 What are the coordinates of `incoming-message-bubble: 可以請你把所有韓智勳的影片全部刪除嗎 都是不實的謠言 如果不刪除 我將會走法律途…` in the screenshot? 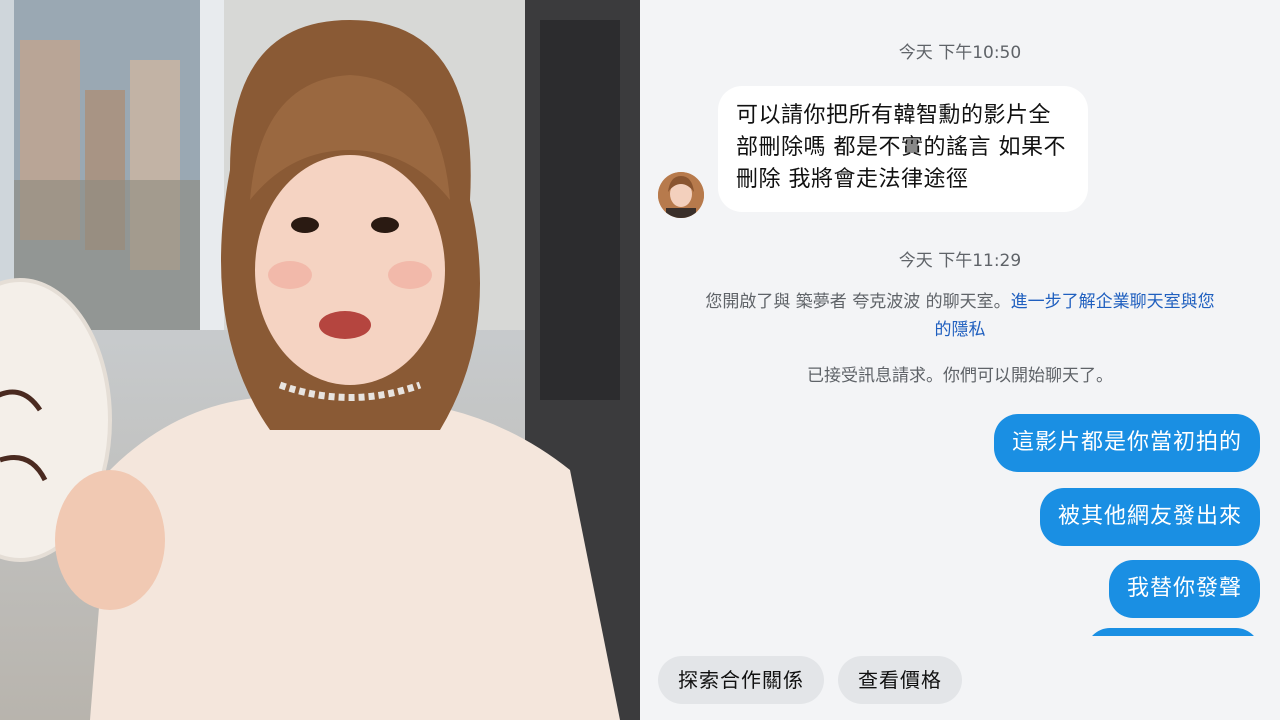 It's located at (903, 149).